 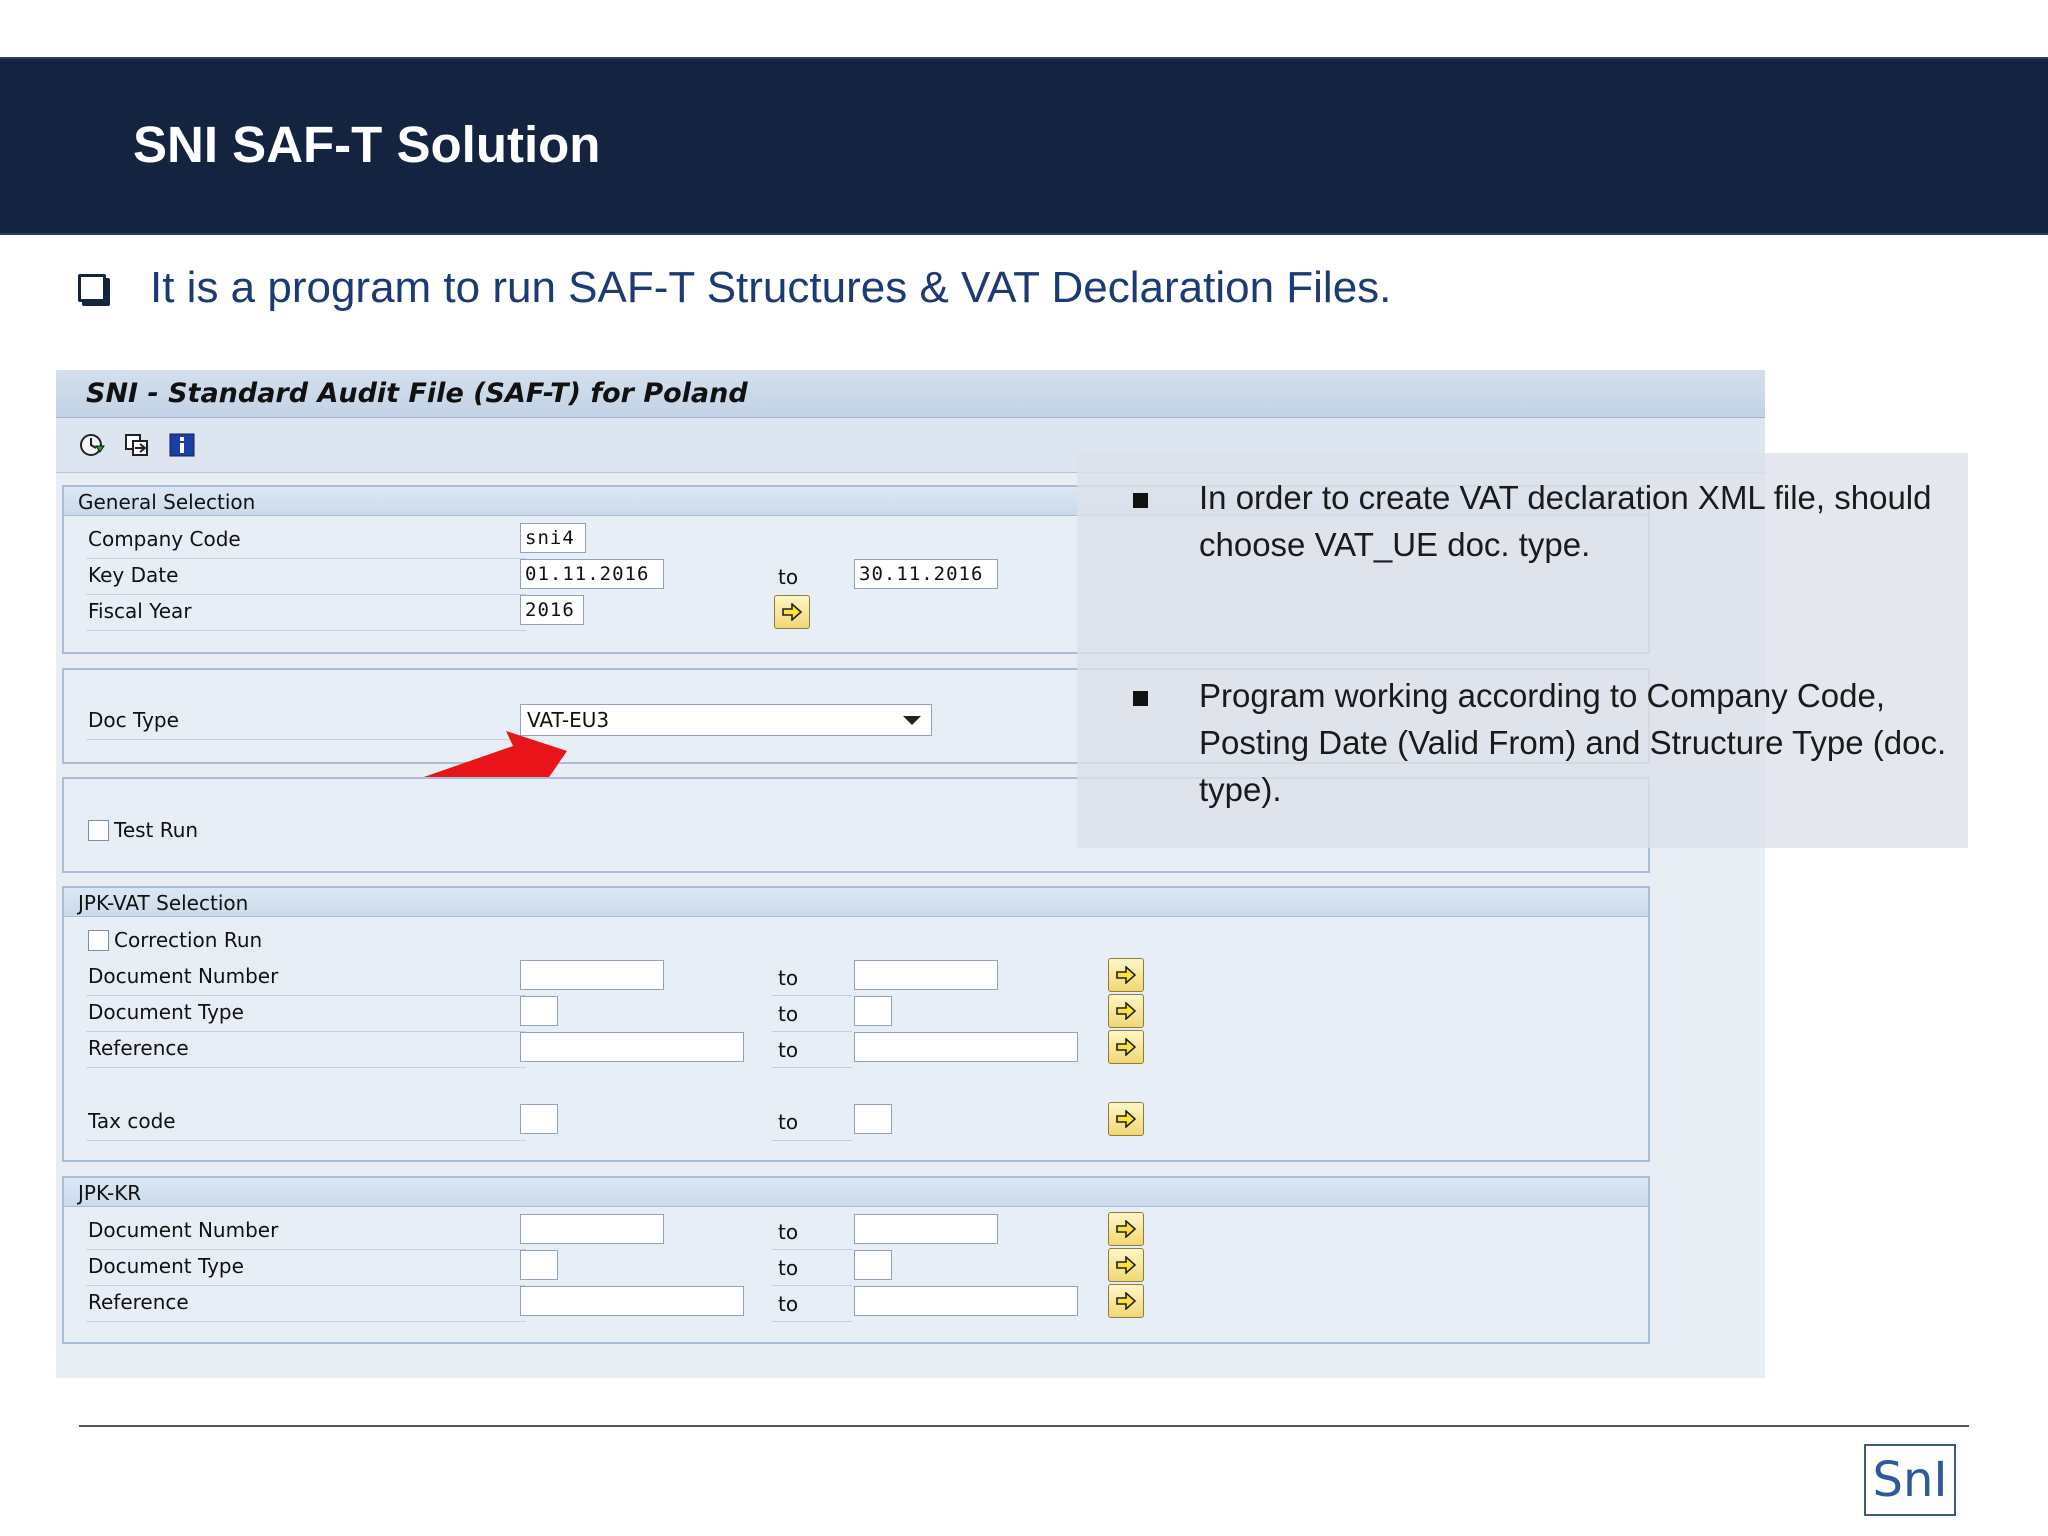 I want to click on execute-icon, so click(x=92, y=445).